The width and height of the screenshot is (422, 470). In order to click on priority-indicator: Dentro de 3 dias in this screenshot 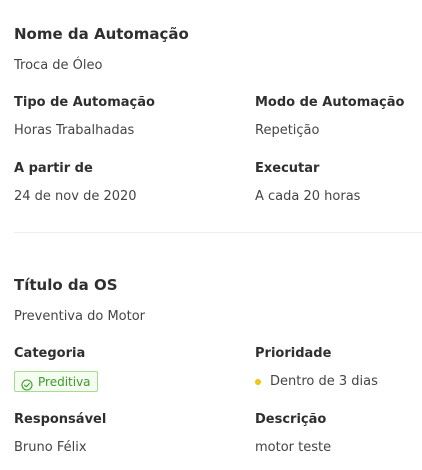, I will do `click(316, 381)`.